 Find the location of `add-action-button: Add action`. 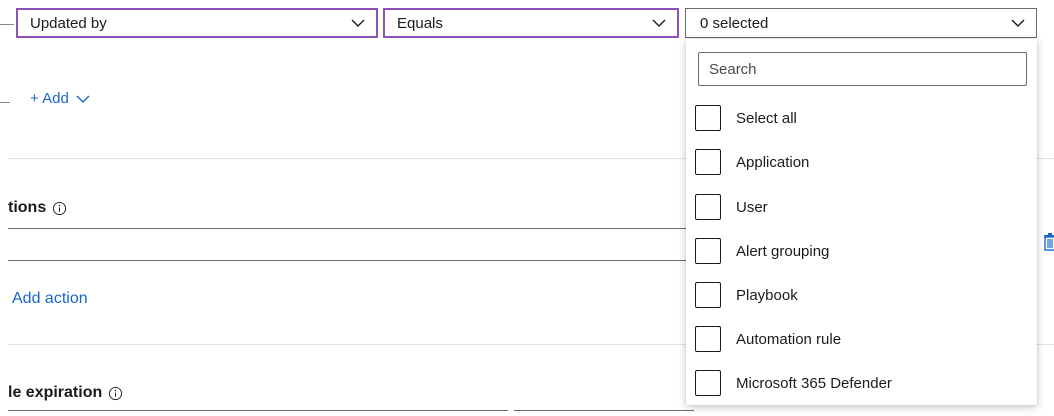

add-action-button: Add action is located at coordinates (50, 299).